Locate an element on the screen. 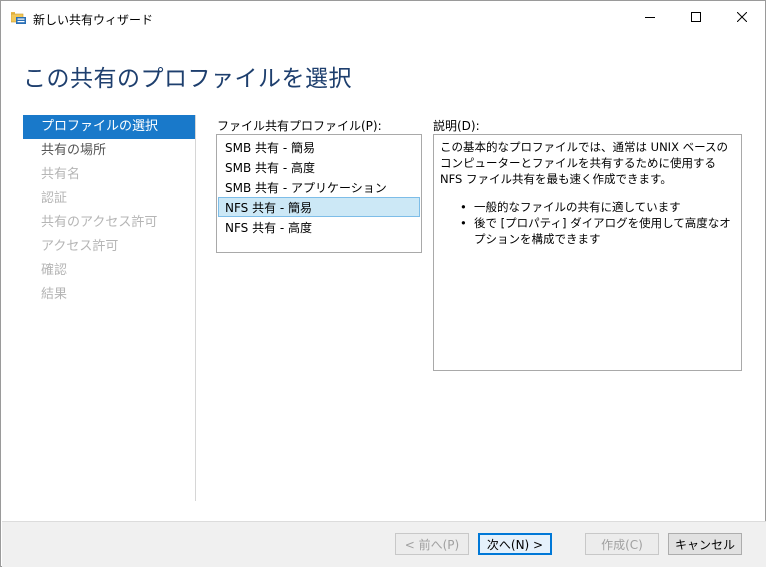  nav-item-authentication: 認証 is located at coordinates (54, 198).